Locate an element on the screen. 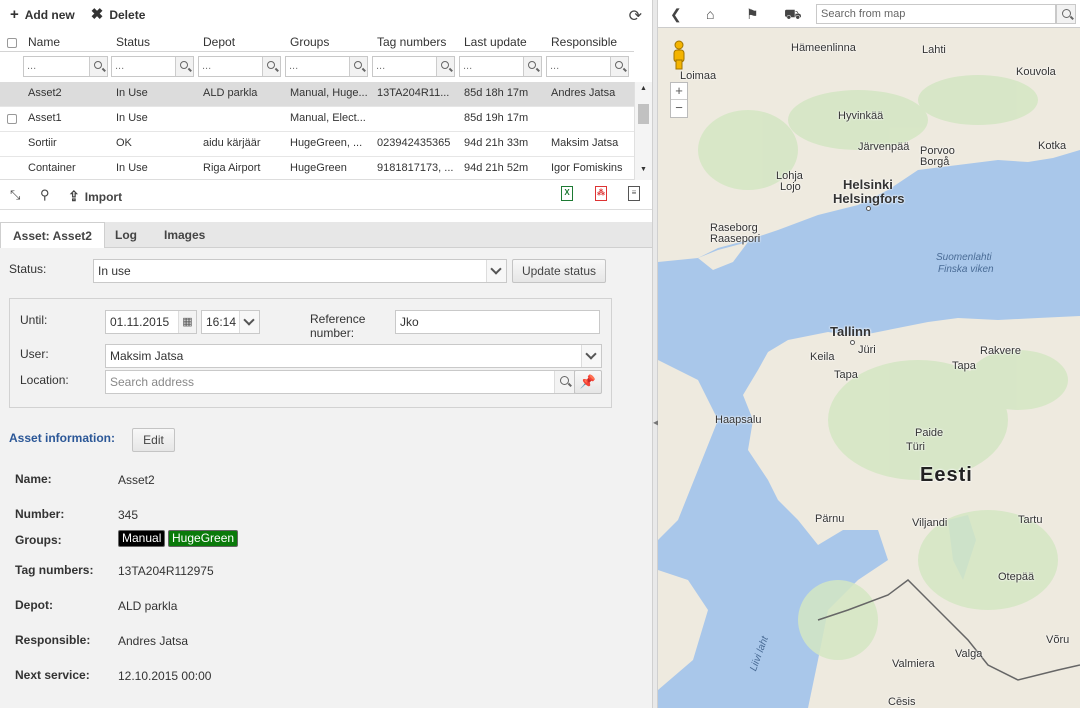  map-label: Lahti is located at coordinates (934, 50).